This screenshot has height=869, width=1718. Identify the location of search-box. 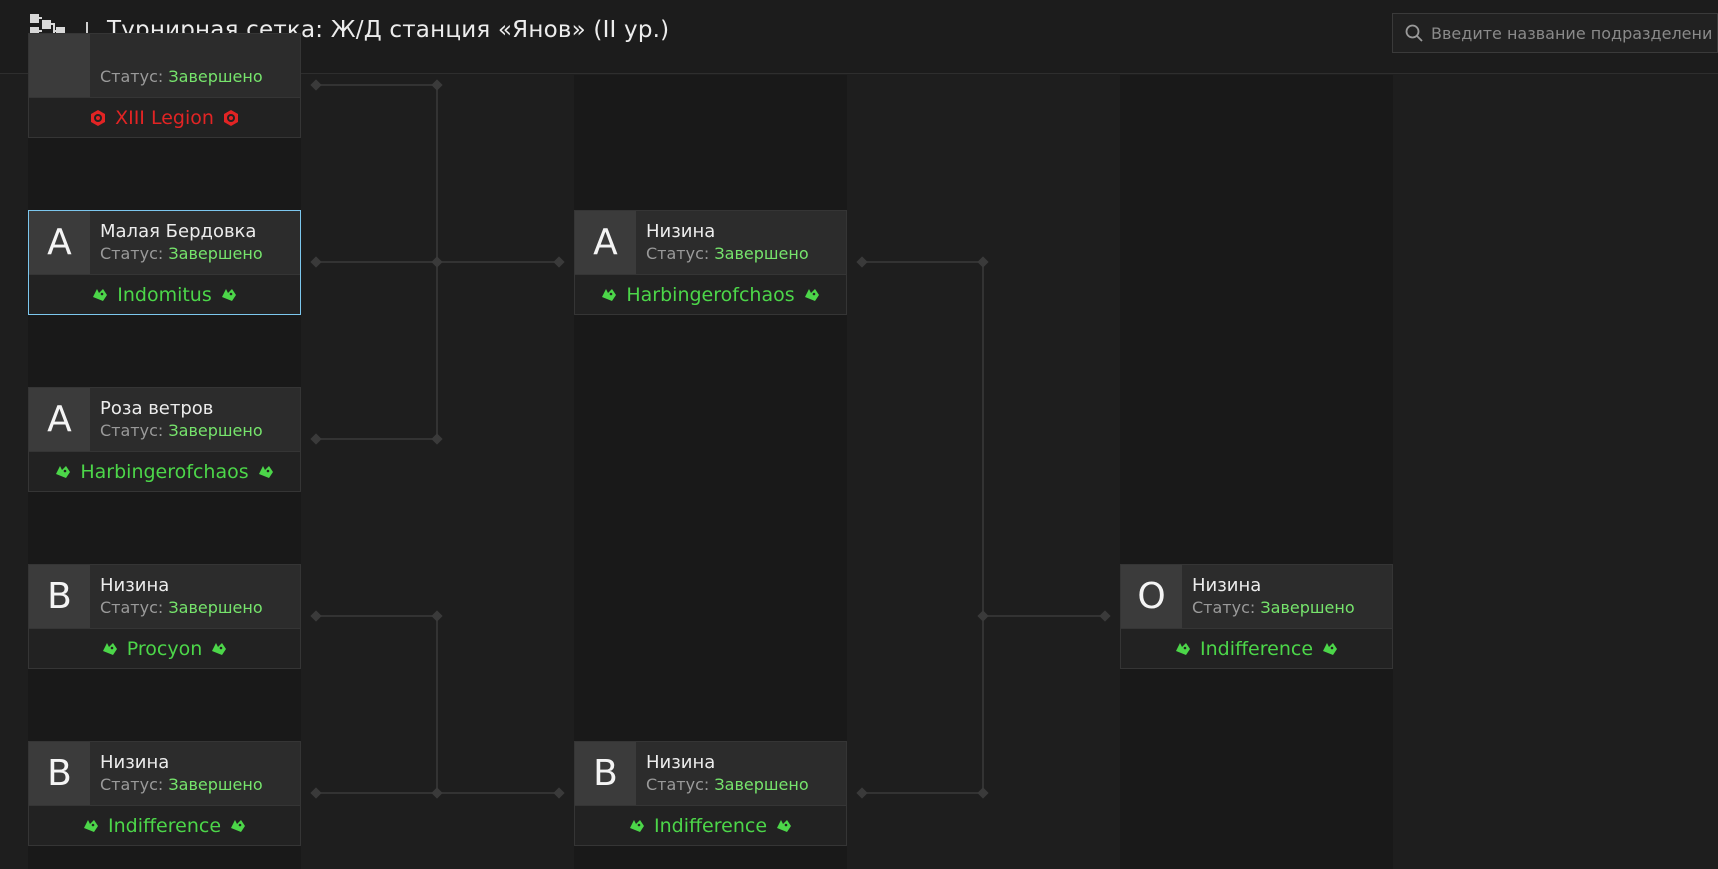
(1555, 33).